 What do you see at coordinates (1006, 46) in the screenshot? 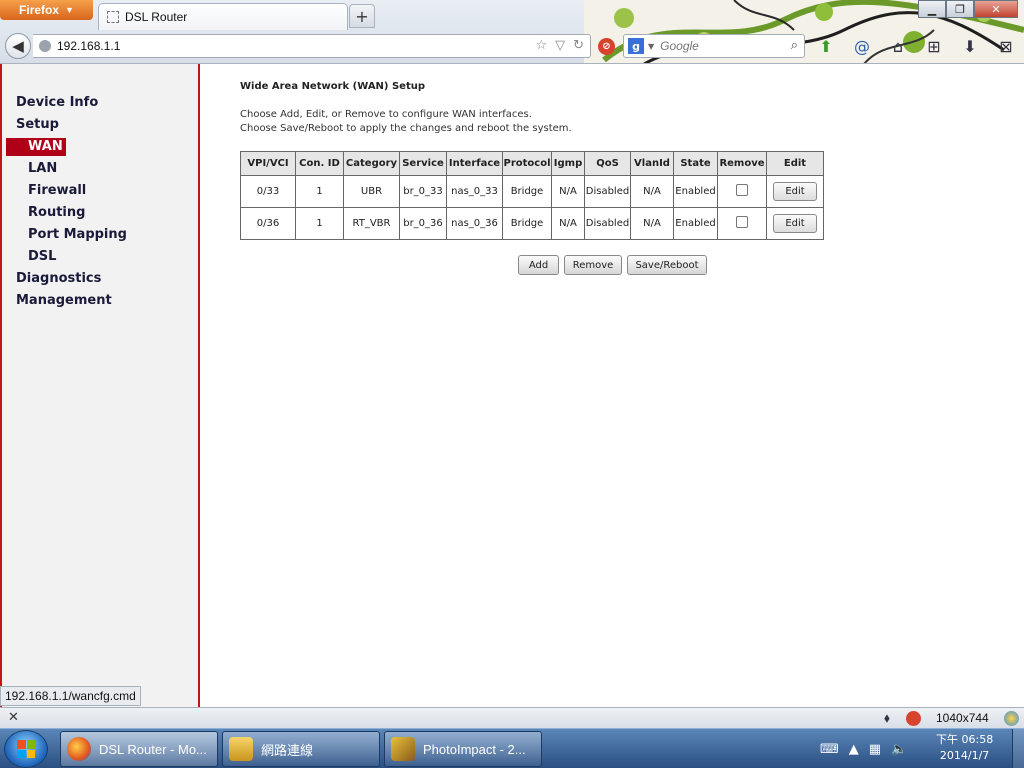
I see `fullscreen-icon: ⊠` at bounding box center [1006, 46].